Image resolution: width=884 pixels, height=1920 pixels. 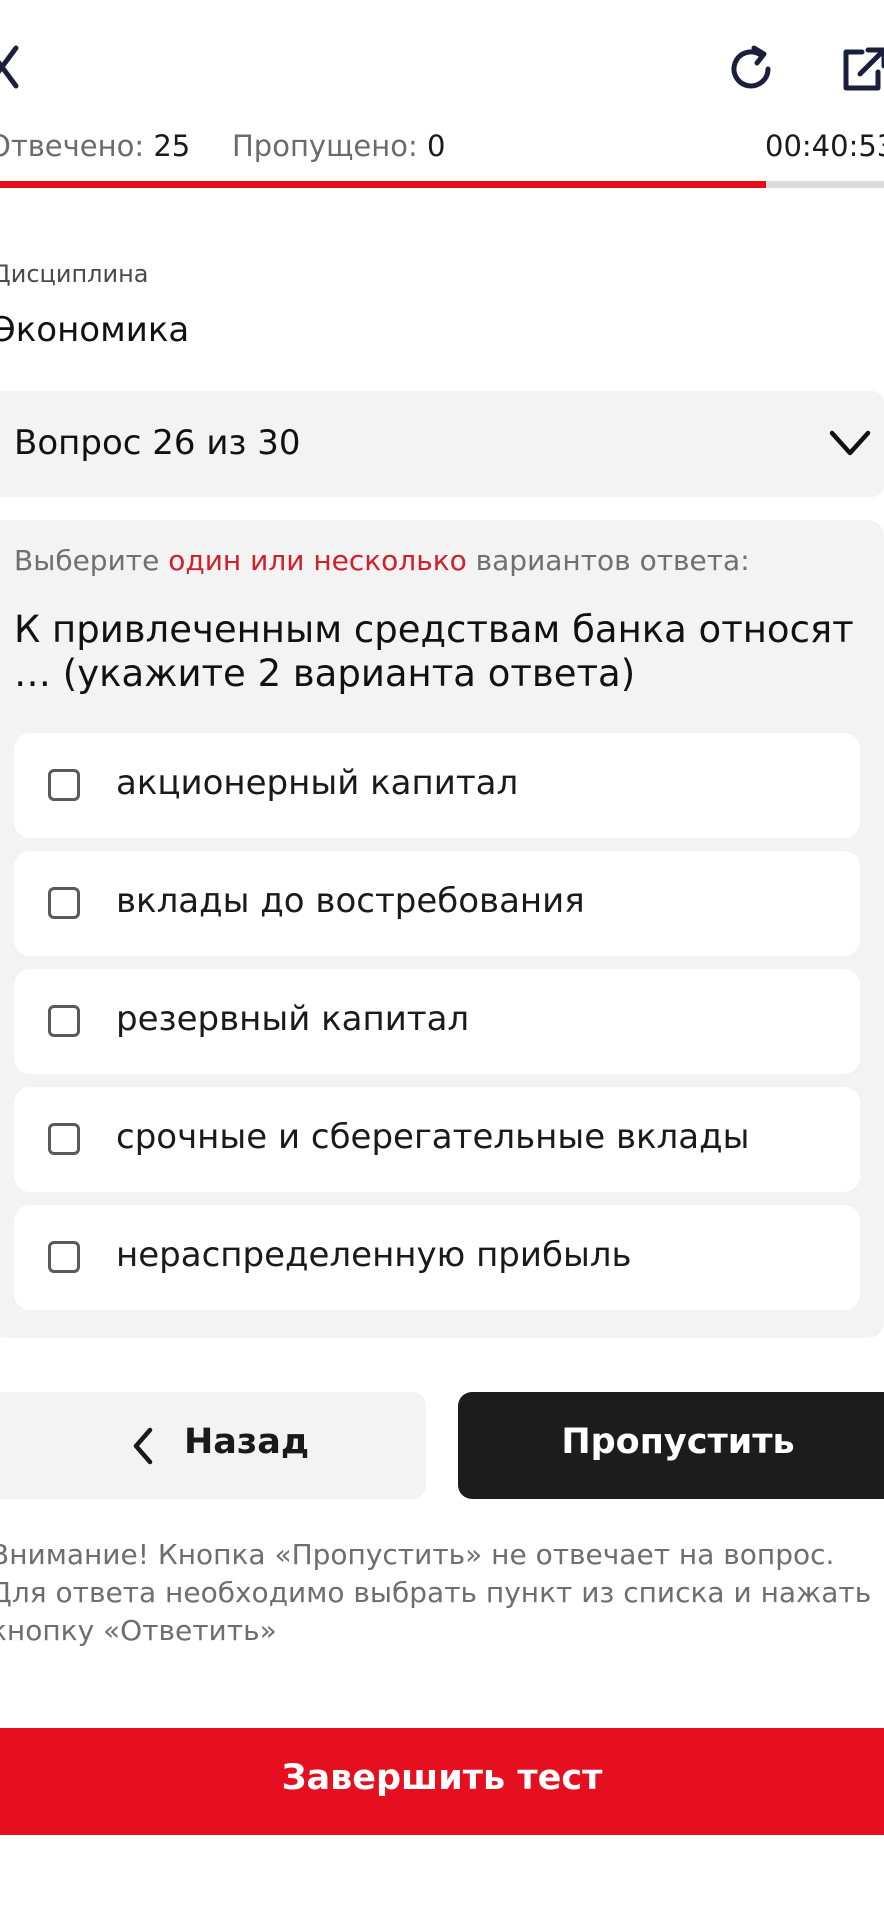 What do you see at coordinates (95, 330) in the screenshot?
I see `discipline-value: Экономика` at bounding box center [95, 330].